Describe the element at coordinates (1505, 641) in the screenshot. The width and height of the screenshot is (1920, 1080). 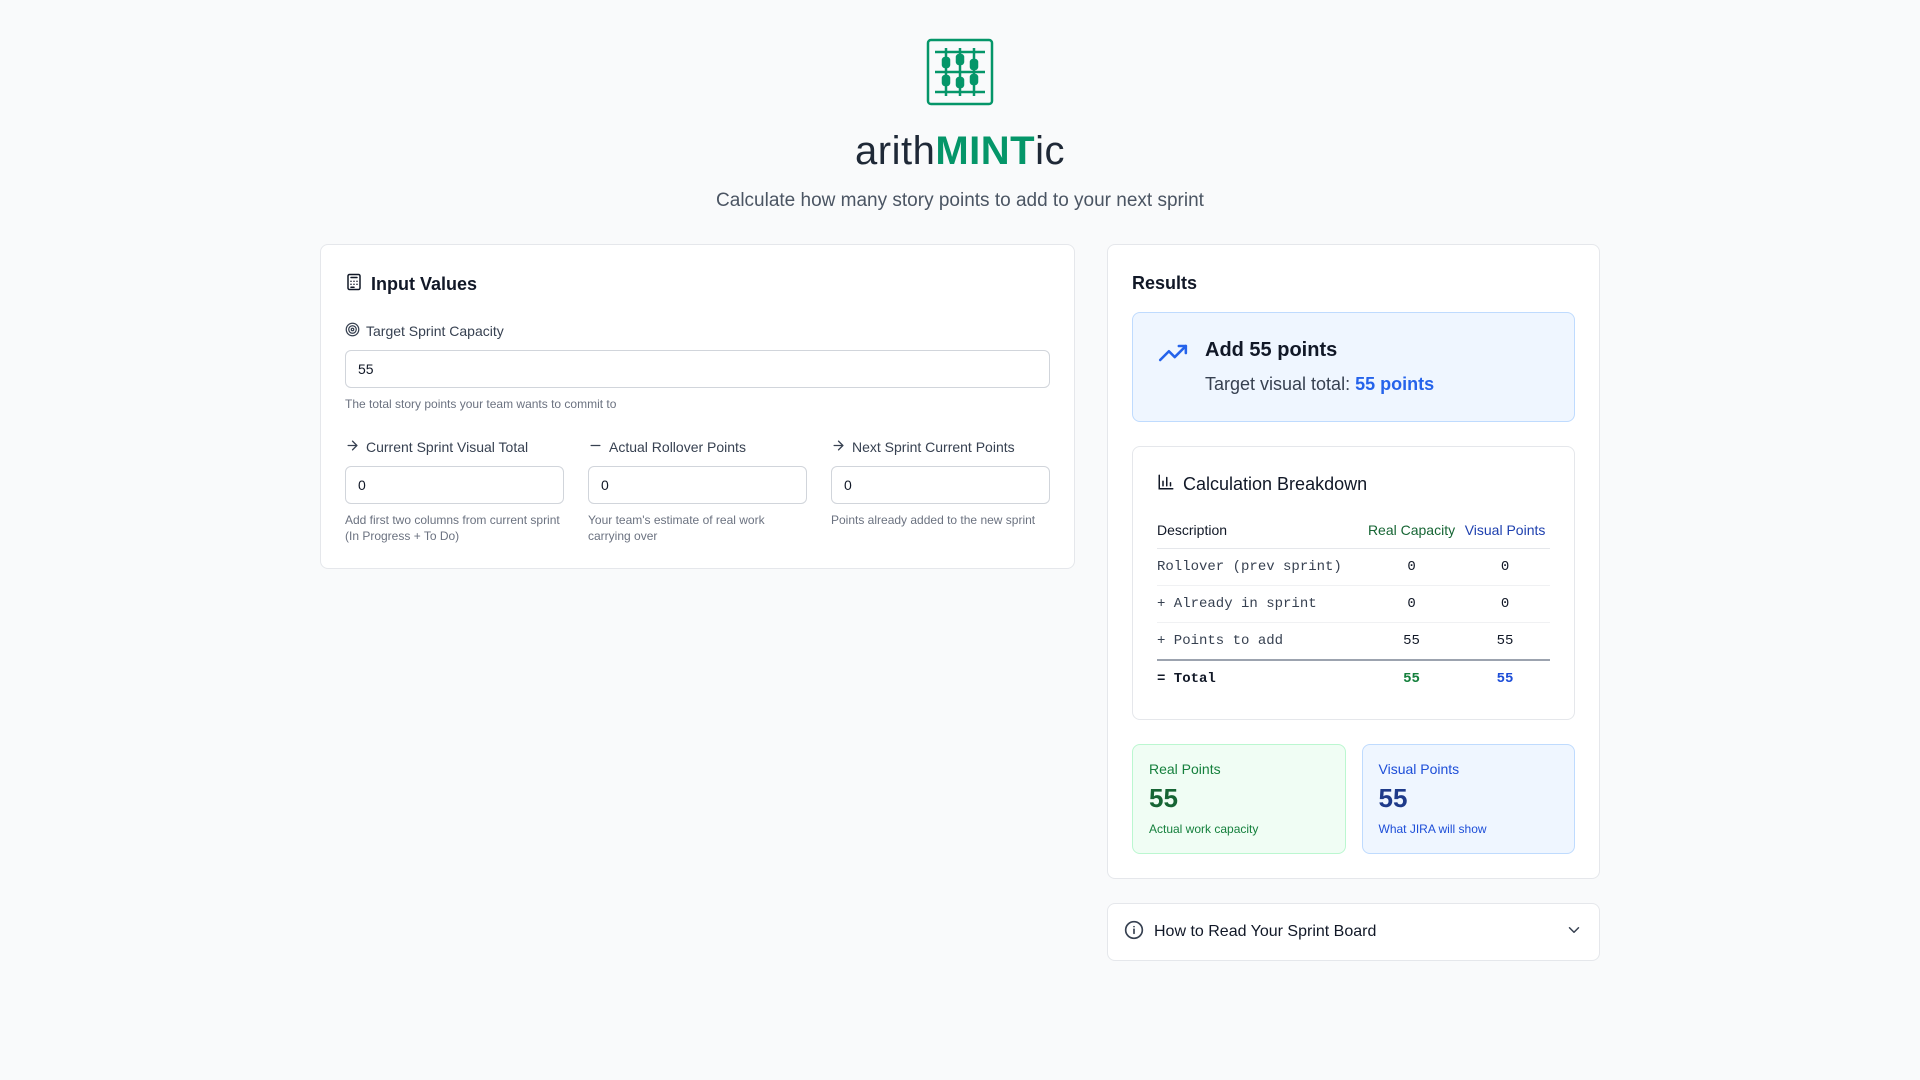
I see `row-visual: 55` at that location.